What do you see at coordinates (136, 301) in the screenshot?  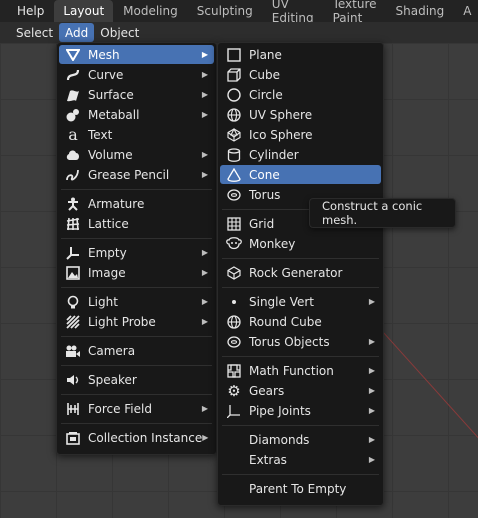 I see `menu-item-light: Light ▶` at bounding box center [136, 301].